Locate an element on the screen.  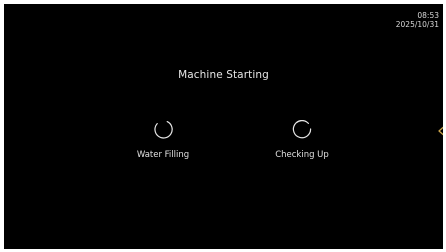
task-water-filling: Water Filling is located at coordinates (163, 138).